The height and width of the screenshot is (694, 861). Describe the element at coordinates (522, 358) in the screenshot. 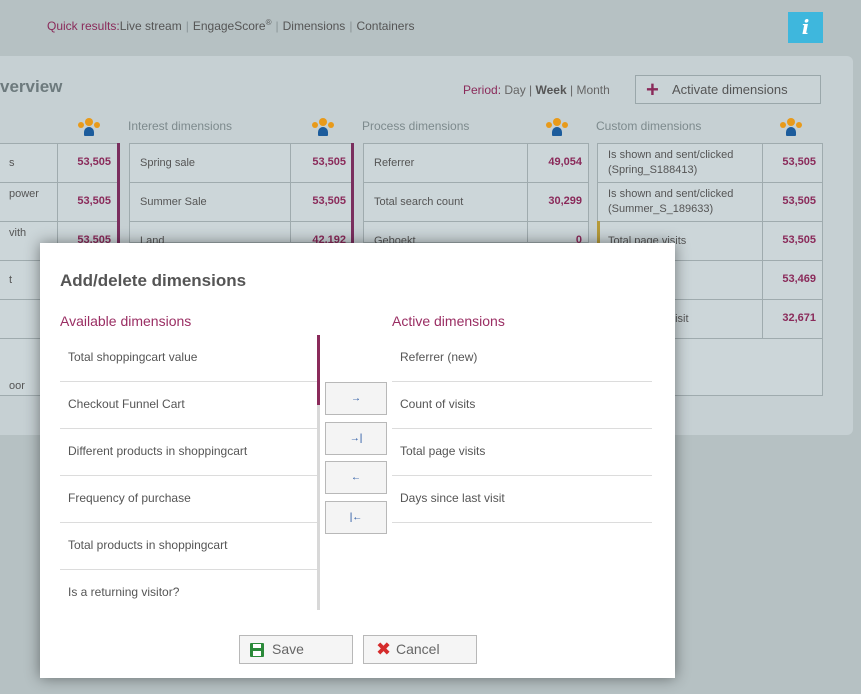

I see `list-item: Referrer (new)` at that location.